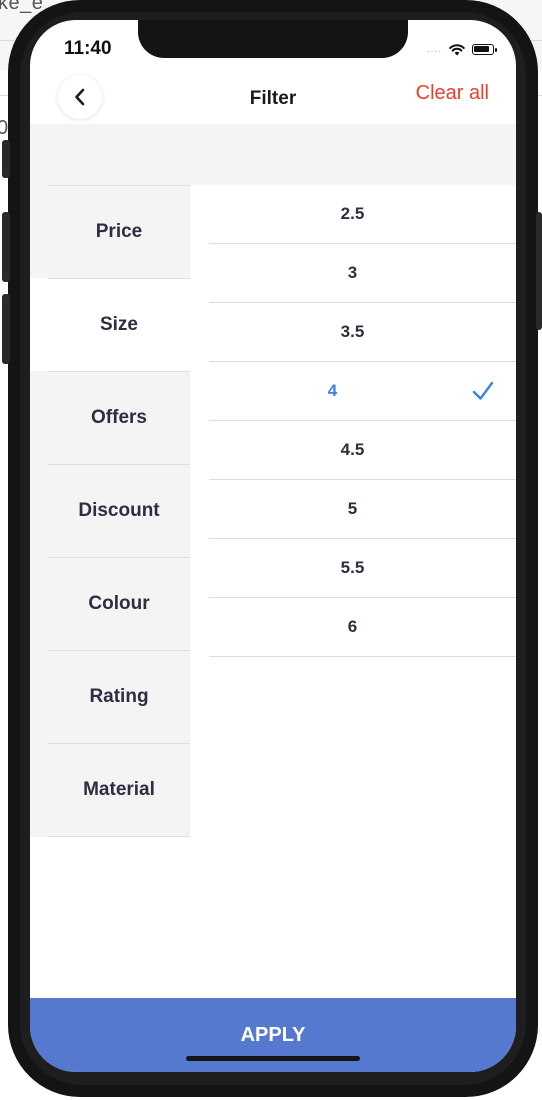 The height and width of the screenshot is (1100, 542). I want to click on category-label: Price, so click(119, 231).